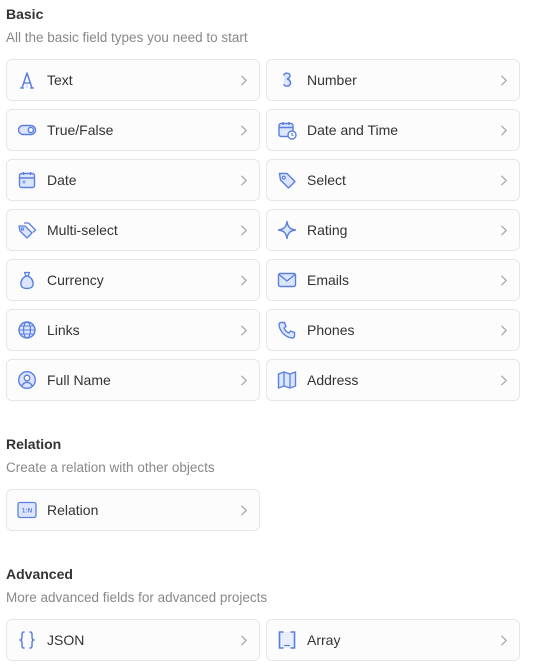  Describe the element at coordinates (79, 380) in the screenshot. I see `field-type-label: Full Name` at that location.